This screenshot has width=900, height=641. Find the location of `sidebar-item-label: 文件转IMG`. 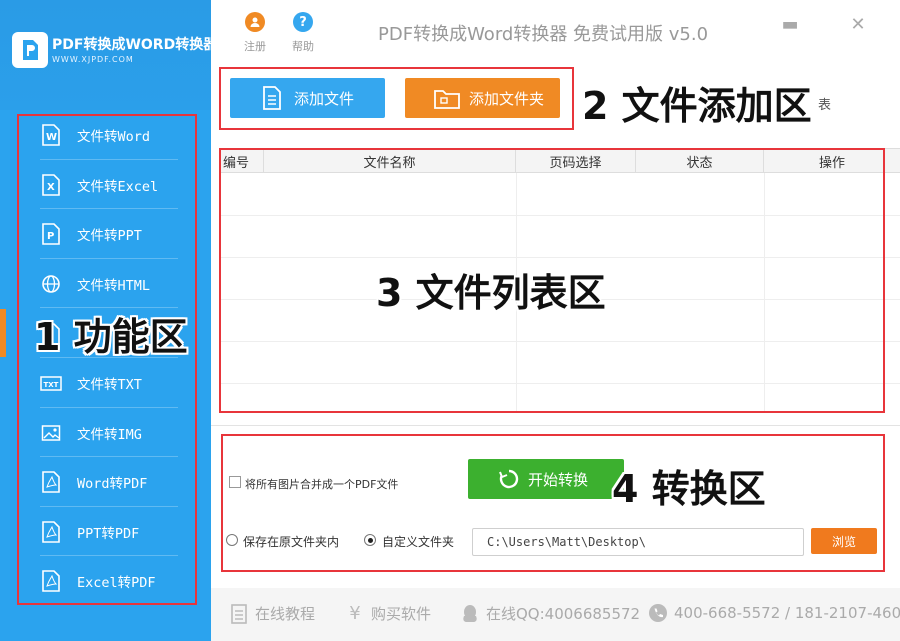

sidebar-item-label: 文件转IMG is located at coordinates (109, 434).